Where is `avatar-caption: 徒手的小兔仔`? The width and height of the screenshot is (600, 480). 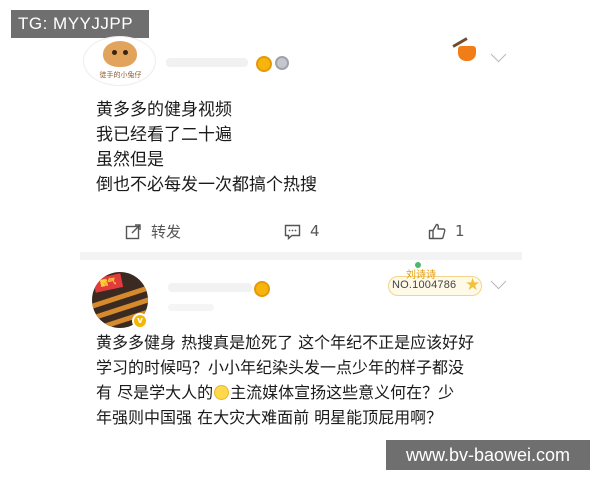
avatar-caption: 徒手的小兔仔 is located at coordinates (120, 75).